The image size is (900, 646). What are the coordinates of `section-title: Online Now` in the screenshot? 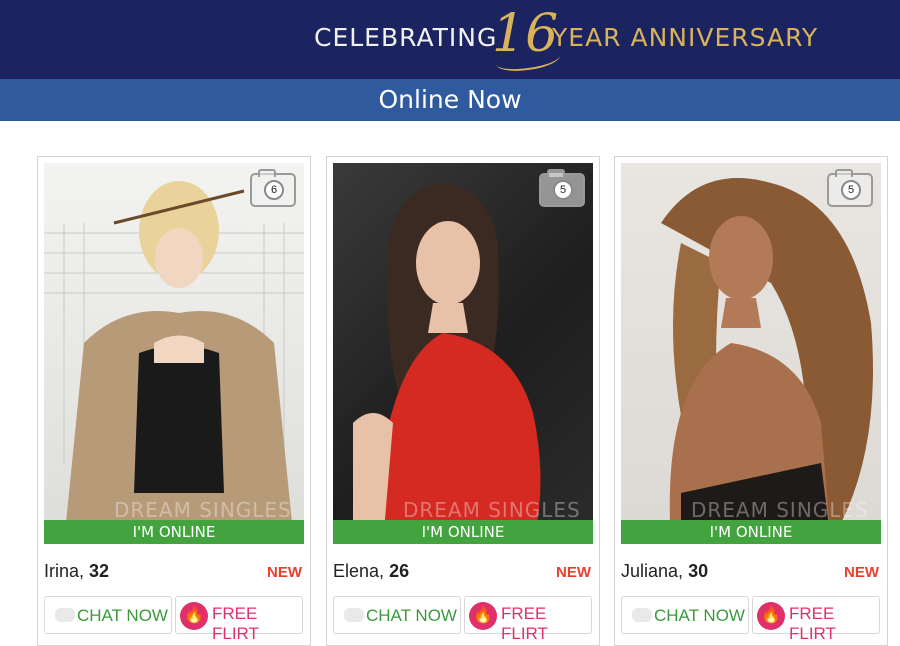 It's located at (450, 99).